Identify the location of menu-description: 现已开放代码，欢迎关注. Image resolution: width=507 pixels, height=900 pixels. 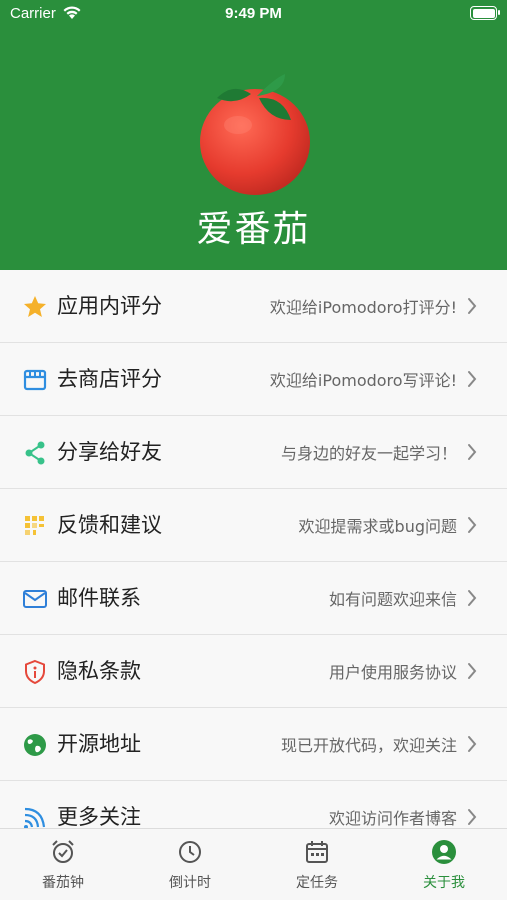
(368, 745).